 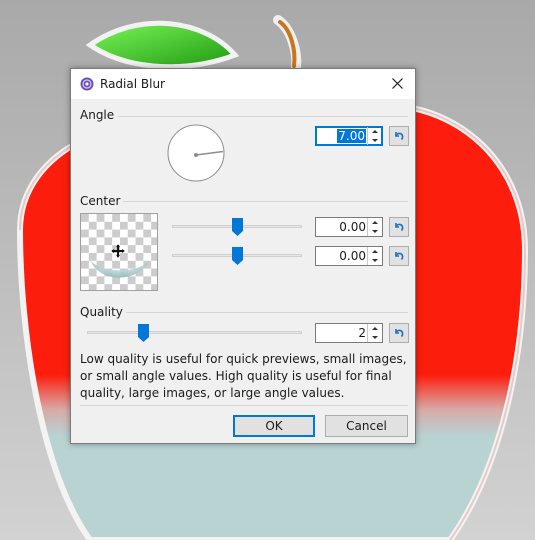 I want to click on center-x-slider-thumb, so click(x=237, y=227).